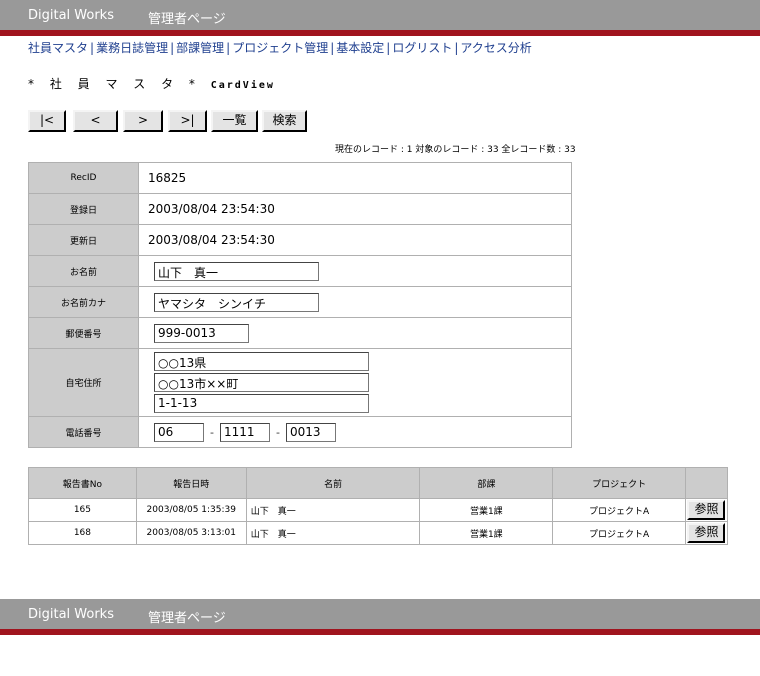 The width and height of the screenshot is (760, 676). What do you see at coordinates (83, 302) in the screenshot?
I see `field-label: お名前カナ` at bounding box center [83, 302].